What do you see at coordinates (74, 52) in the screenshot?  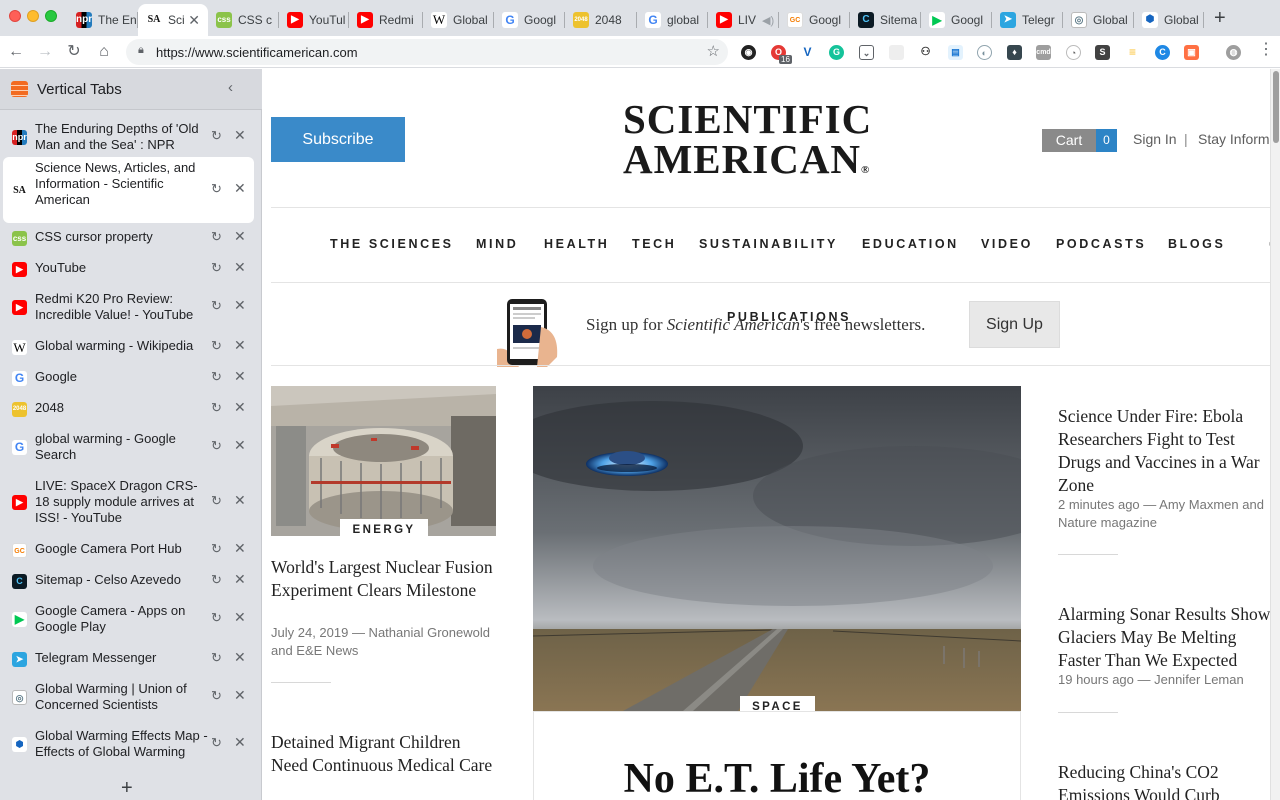 I see `reload-icon: ↻` at bounding box center [74, 52].